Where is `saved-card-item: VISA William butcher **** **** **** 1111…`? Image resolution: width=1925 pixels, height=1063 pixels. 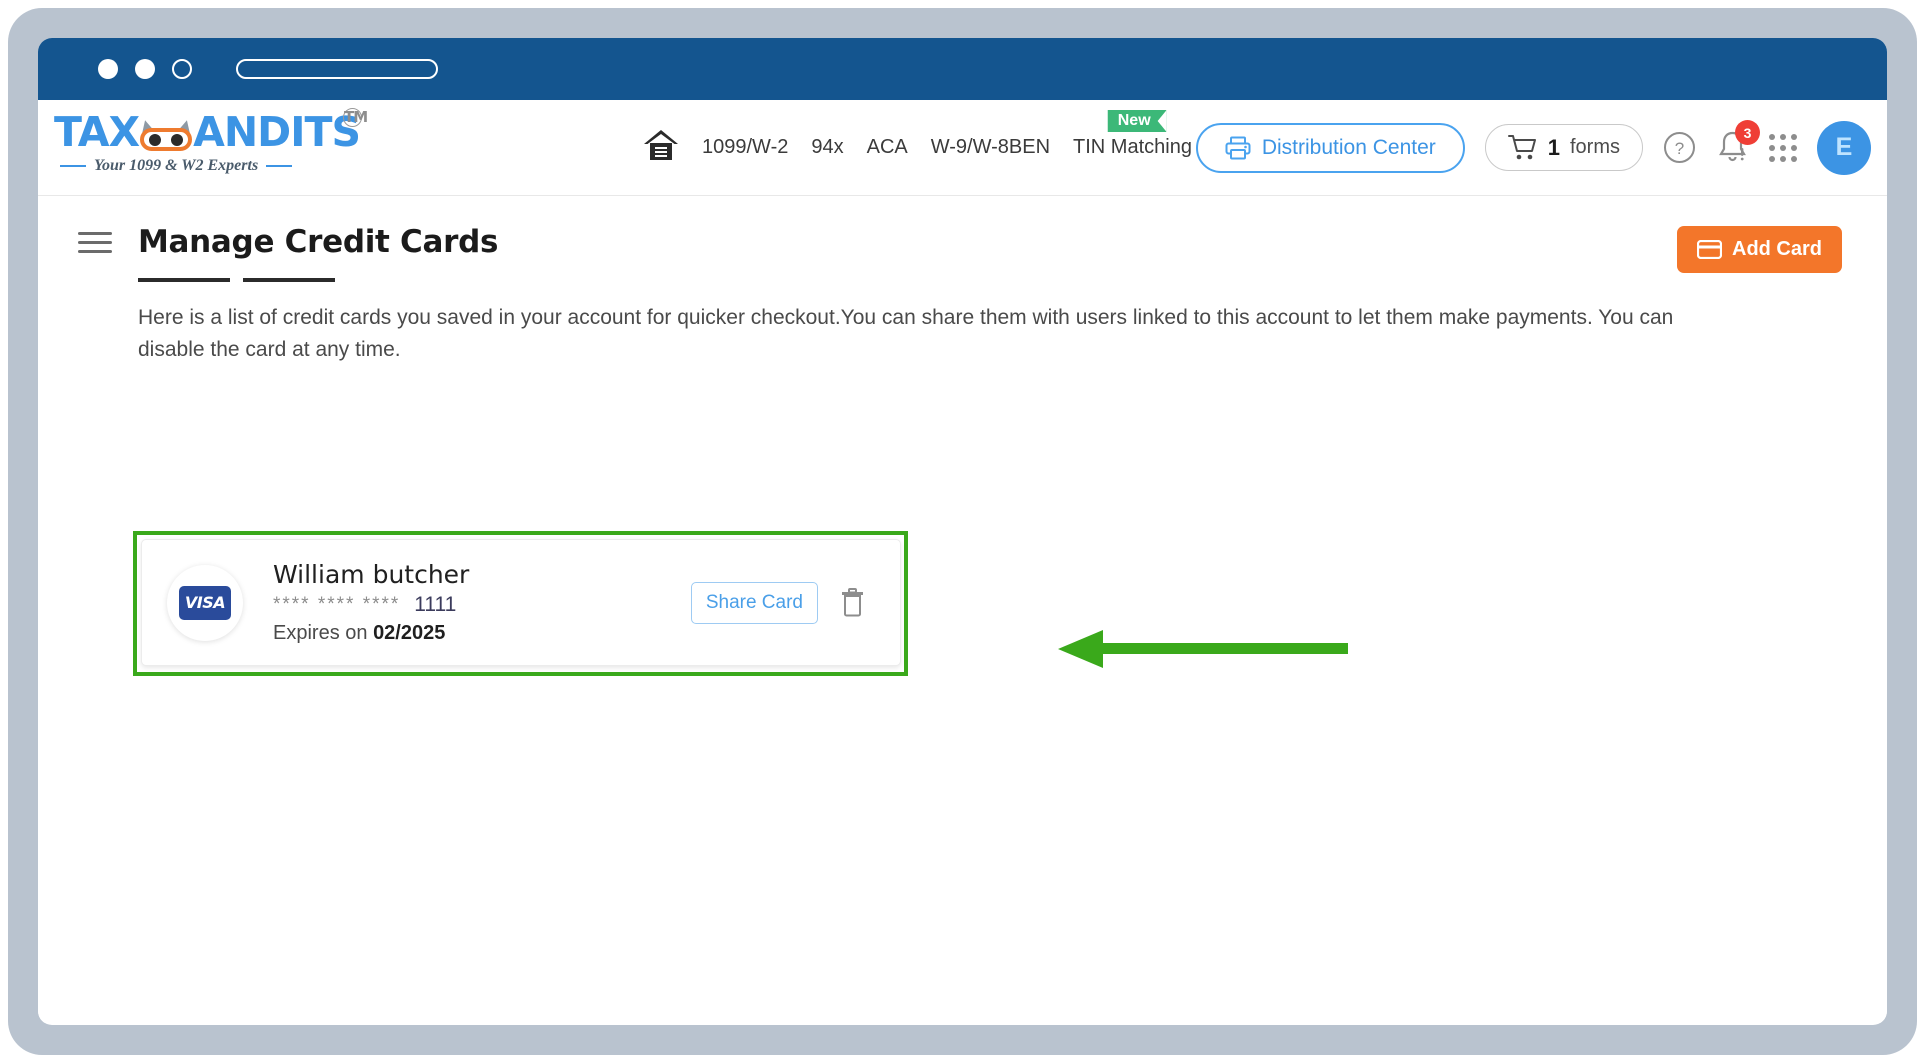
saved-card-item: VISA William butcher **** **** **** 1111… is located at coordinates (521, 602).